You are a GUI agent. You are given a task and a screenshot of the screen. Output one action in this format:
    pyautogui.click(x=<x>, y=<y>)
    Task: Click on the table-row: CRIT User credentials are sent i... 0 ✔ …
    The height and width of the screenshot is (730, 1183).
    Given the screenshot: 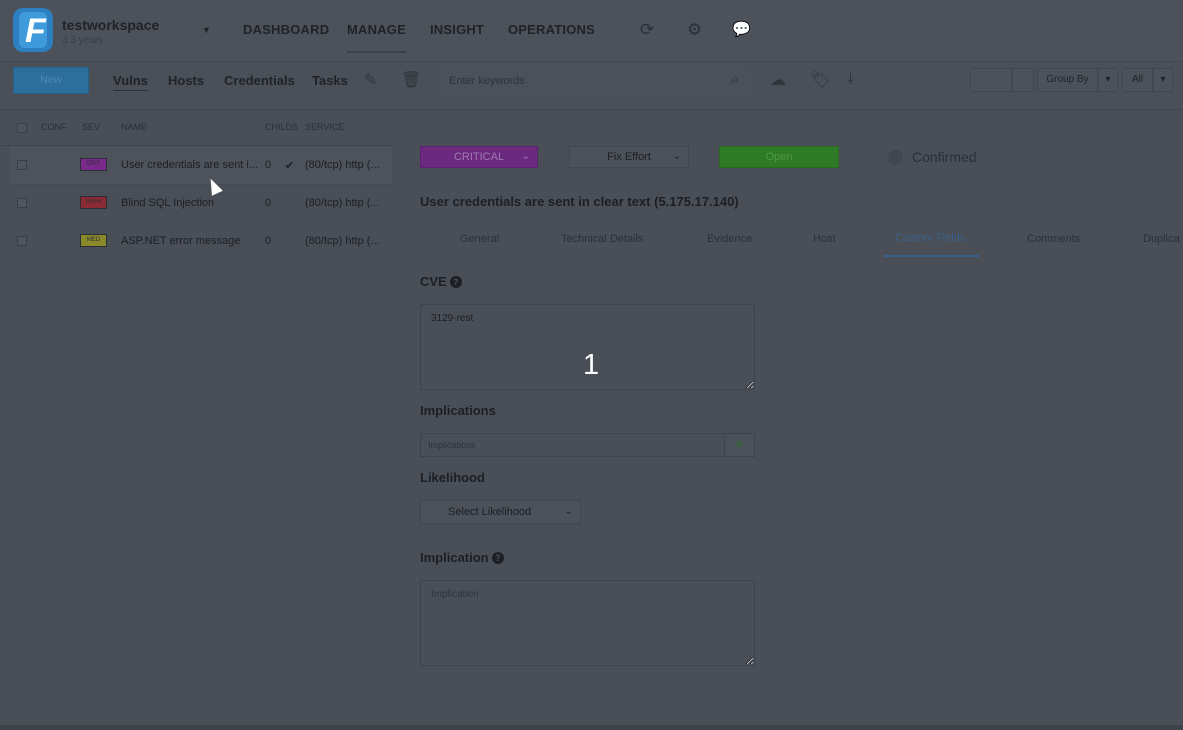 What is the action you would take?
    pyautogui.click(x=201, y=166)
    